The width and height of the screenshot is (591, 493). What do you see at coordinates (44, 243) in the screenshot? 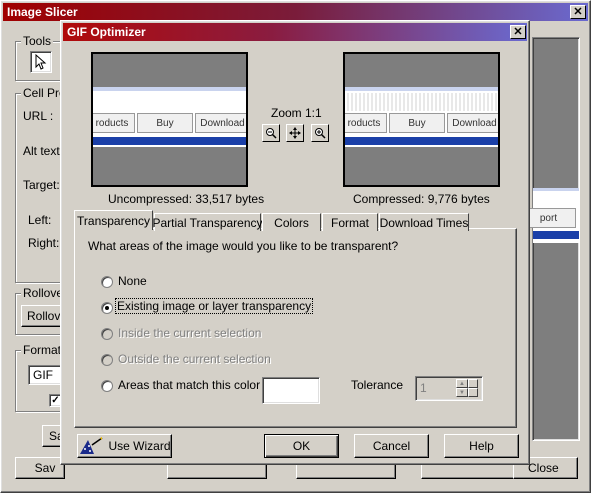
I see `right-label: Right:` at bounding box center [44, 243].